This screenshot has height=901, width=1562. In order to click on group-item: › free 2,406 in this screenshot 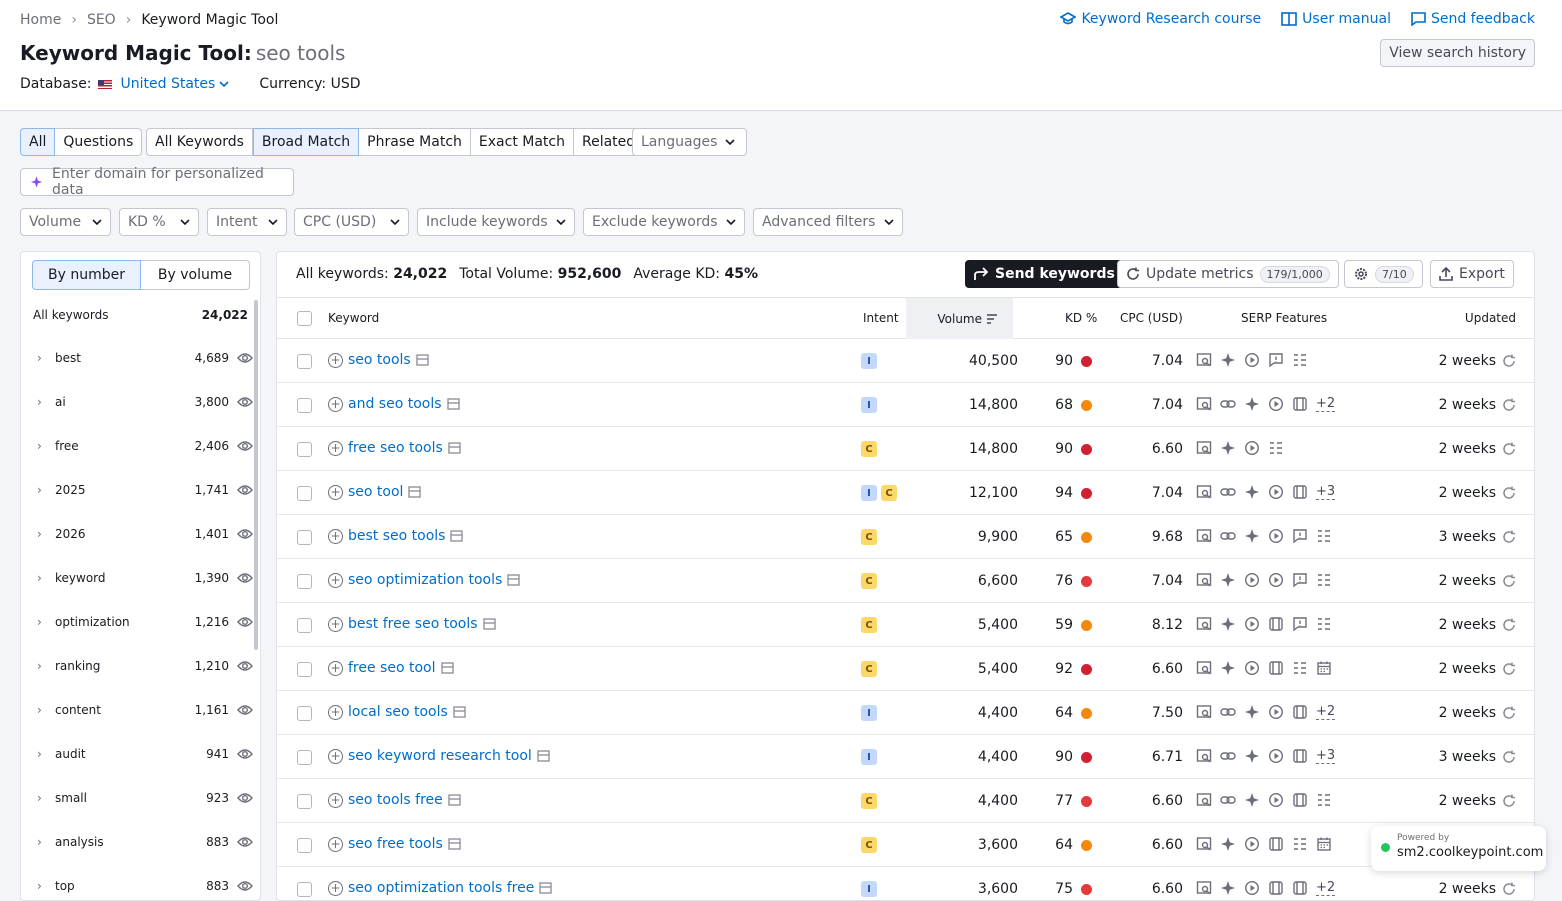, I will do `click(137, 446)`.